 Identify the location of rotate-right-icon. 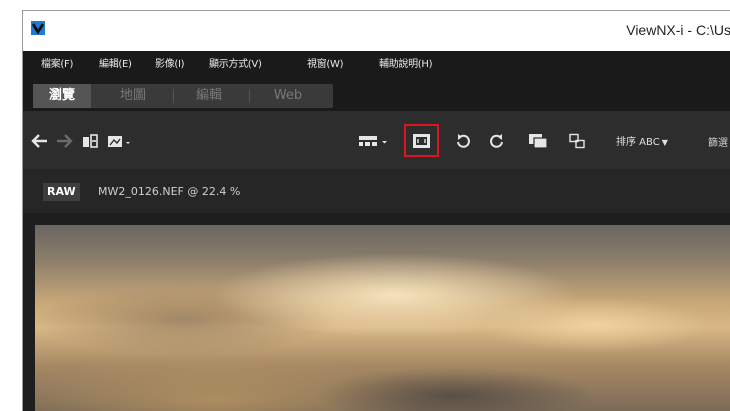
(497, 141).